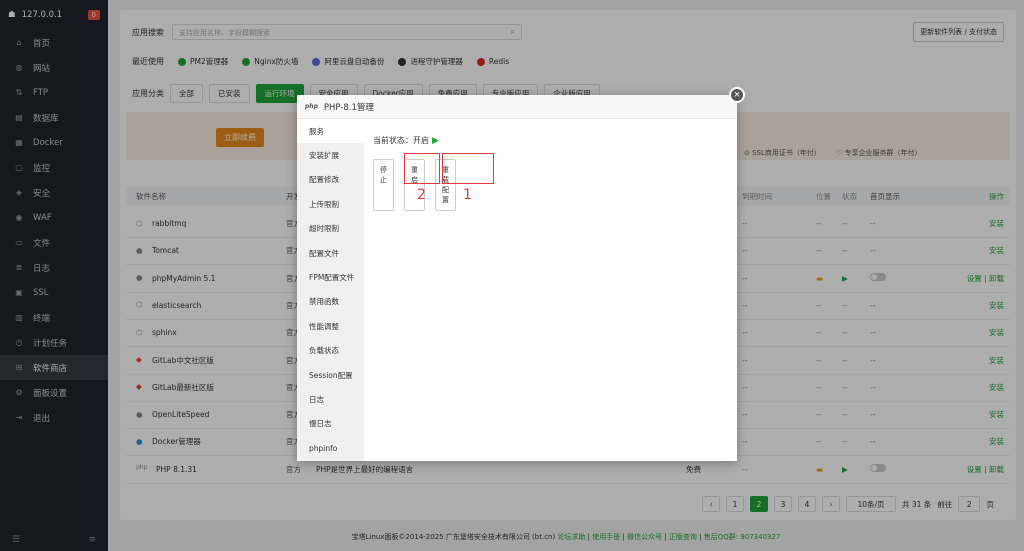 This screenshot has height=551, width=1024. What do you see at coordinates (330, 399) in the screenshot?
I see `dialog-tab: 日志` at bounding box center [330, 399].